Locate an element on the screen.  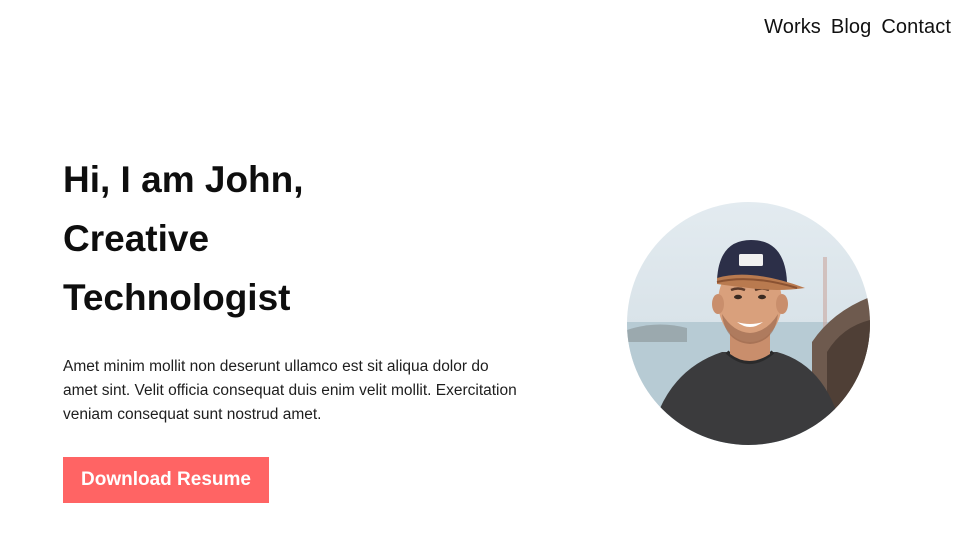
nav-link-blog: Blog is located at coordinates (851, 27).